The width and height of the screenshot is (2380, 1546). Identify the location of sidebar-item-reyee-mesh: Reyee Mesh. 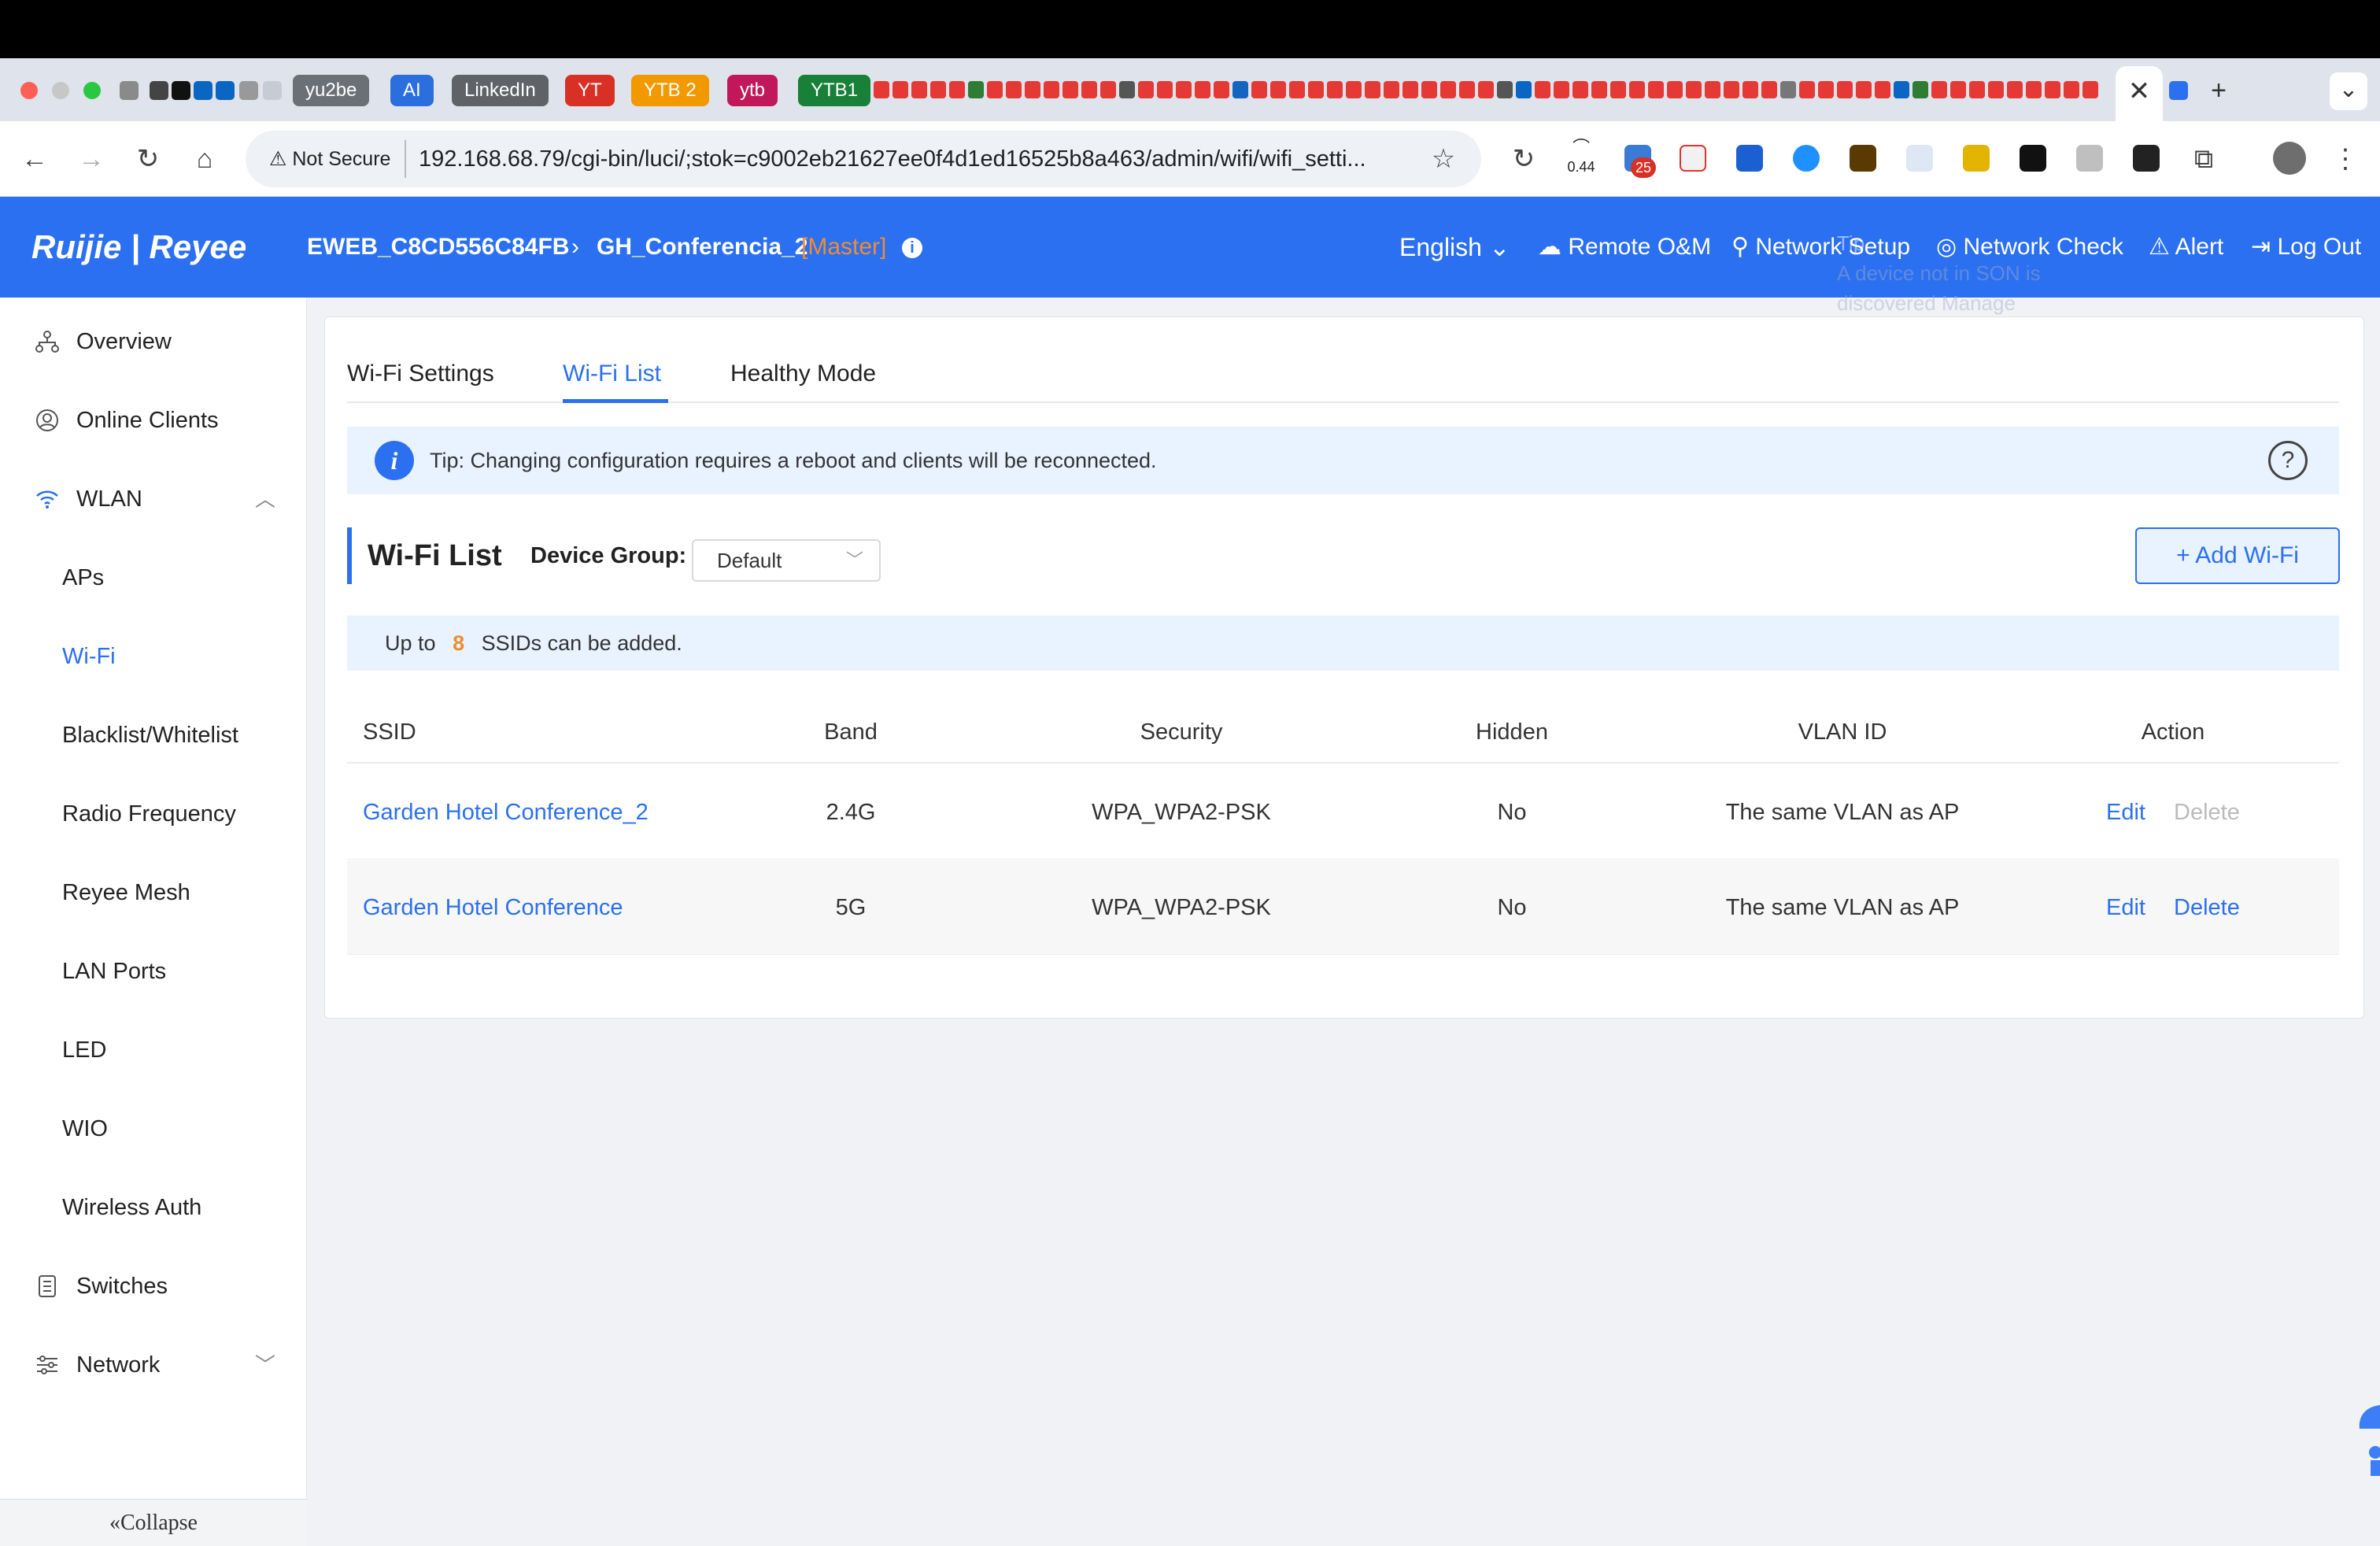
(152, 892).